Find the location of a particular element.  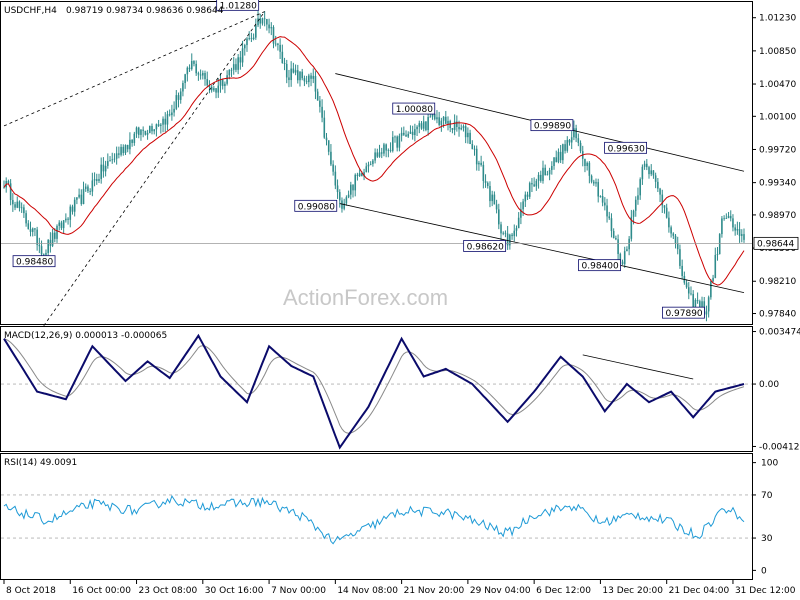

price-axis-label: 0.98210 is located at coordinates (777, 282).